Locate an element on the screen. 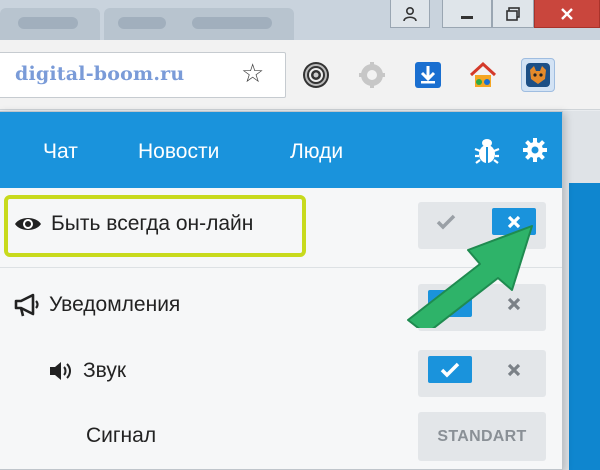  sound-text: Звук is located at coordinates (105, 370).